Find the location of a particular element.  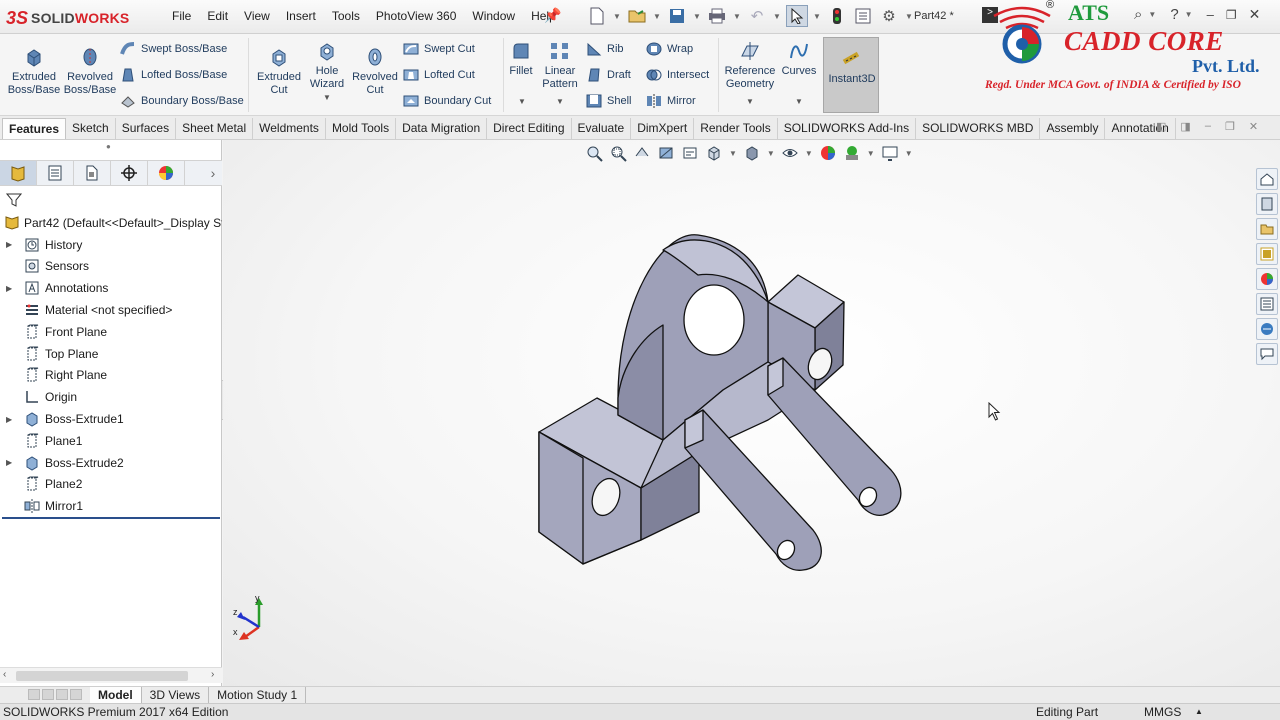

solidworks-forum-icon is located at coordinates (1267, 329).